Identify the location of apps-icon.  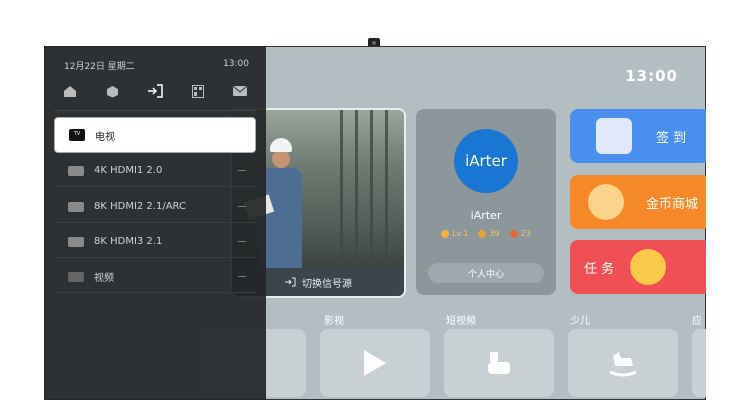
(198, 91).